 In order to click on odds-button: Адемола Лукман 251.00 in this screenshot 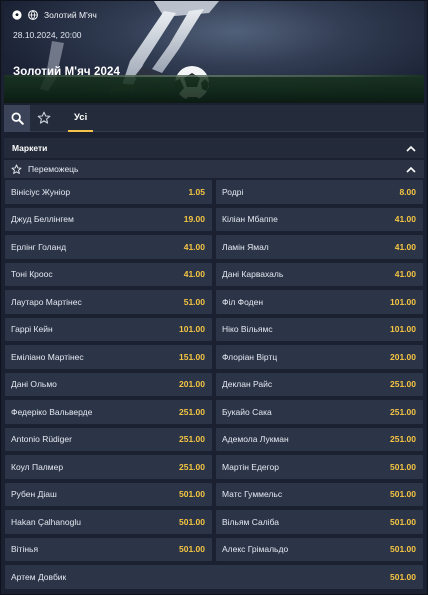, I will do `click(319, 439)`.